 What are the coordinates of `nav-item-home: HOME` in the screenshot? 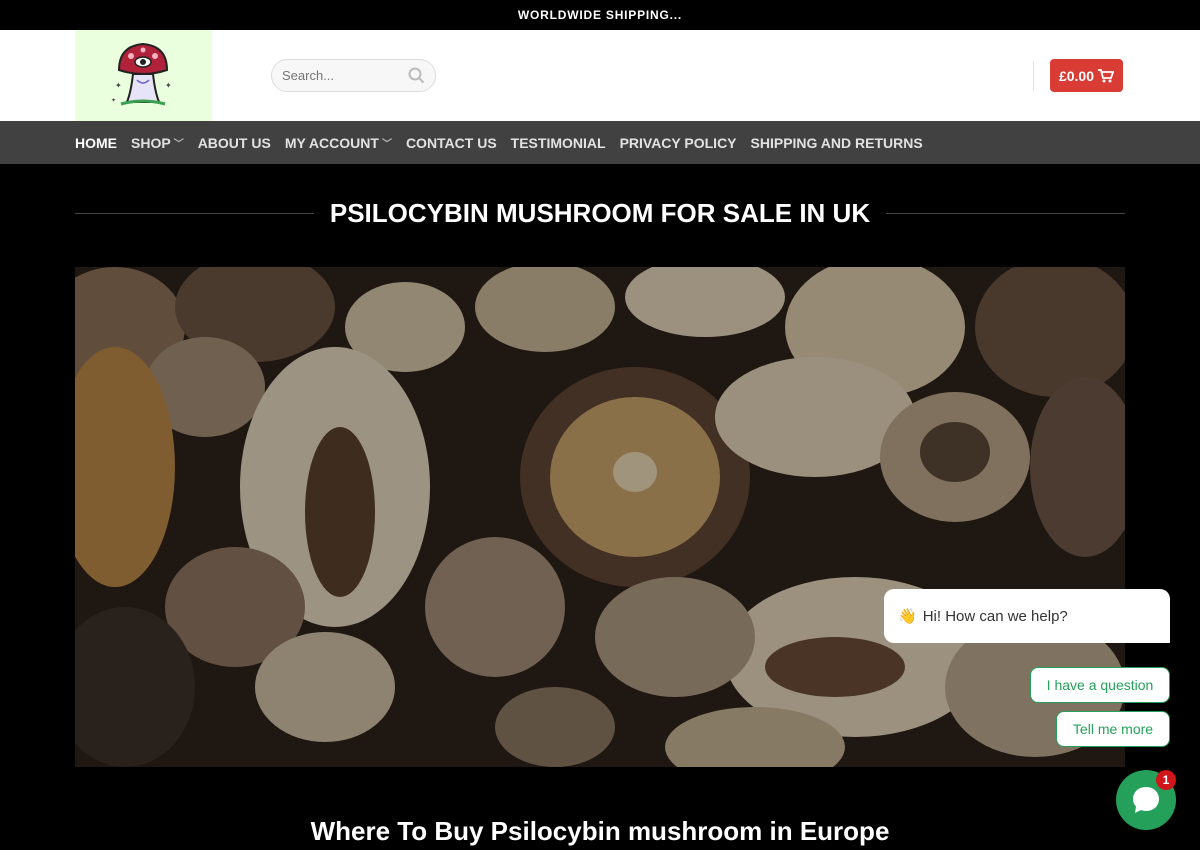 It's located at (96, 143).